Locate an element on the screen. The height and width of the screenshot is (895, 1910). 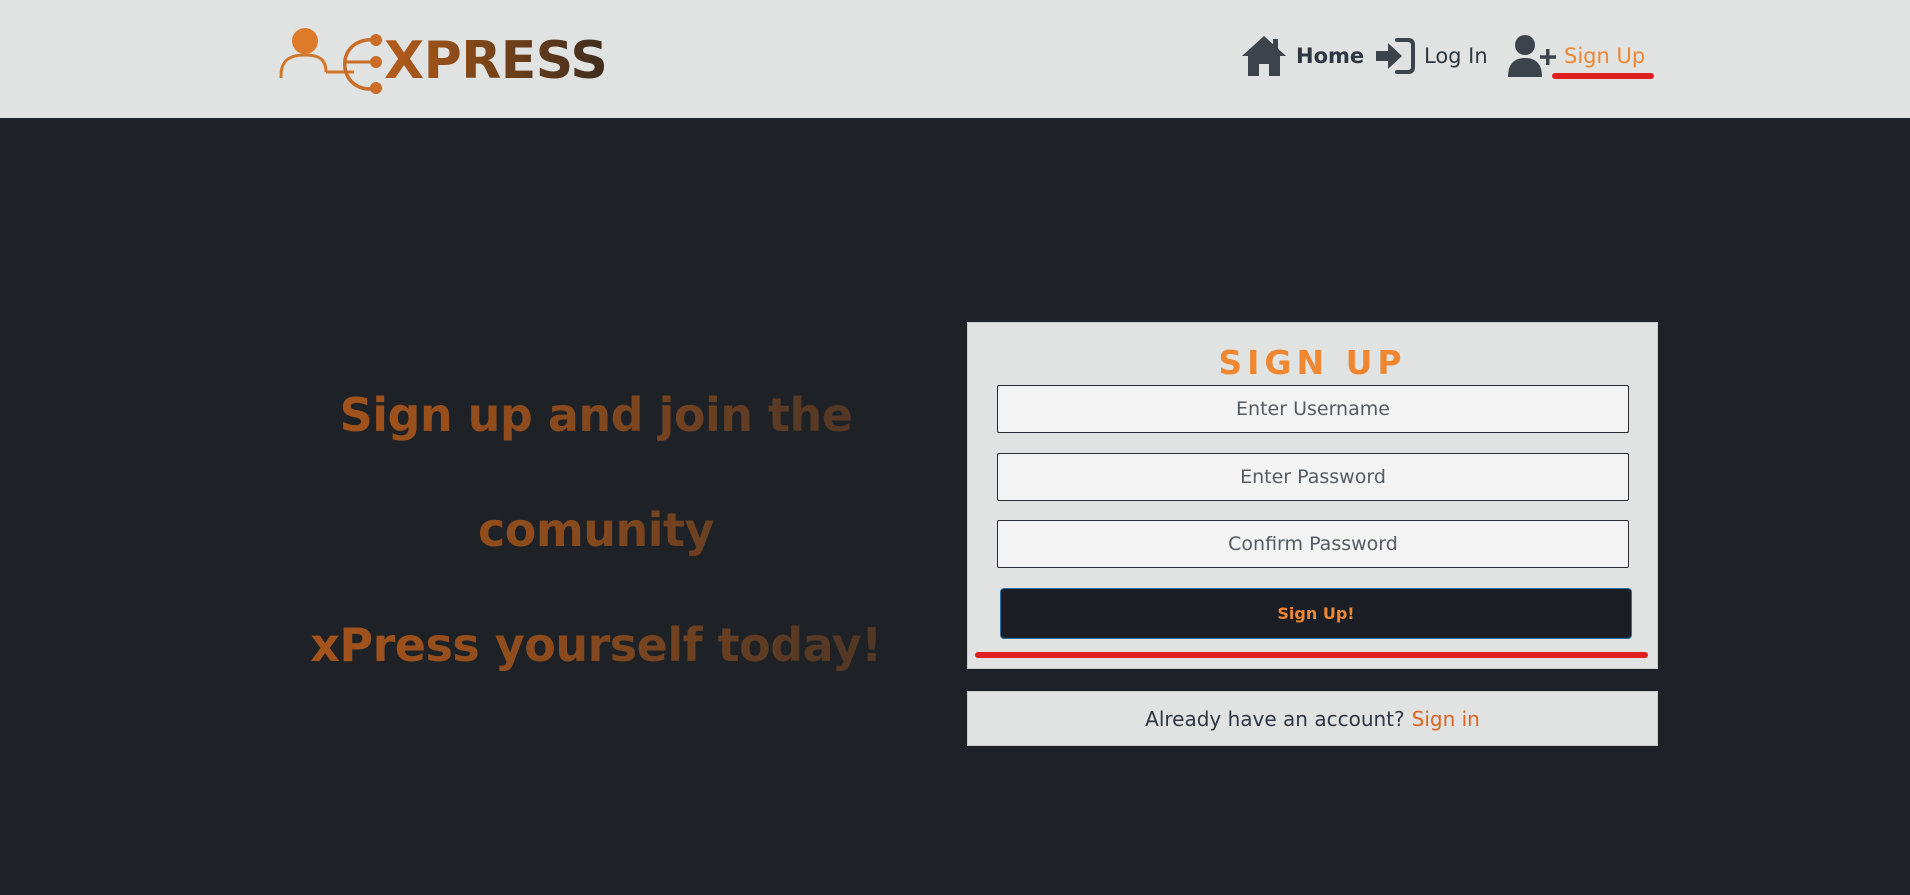
confirm-password-input is located at coordinates (1313, 544).